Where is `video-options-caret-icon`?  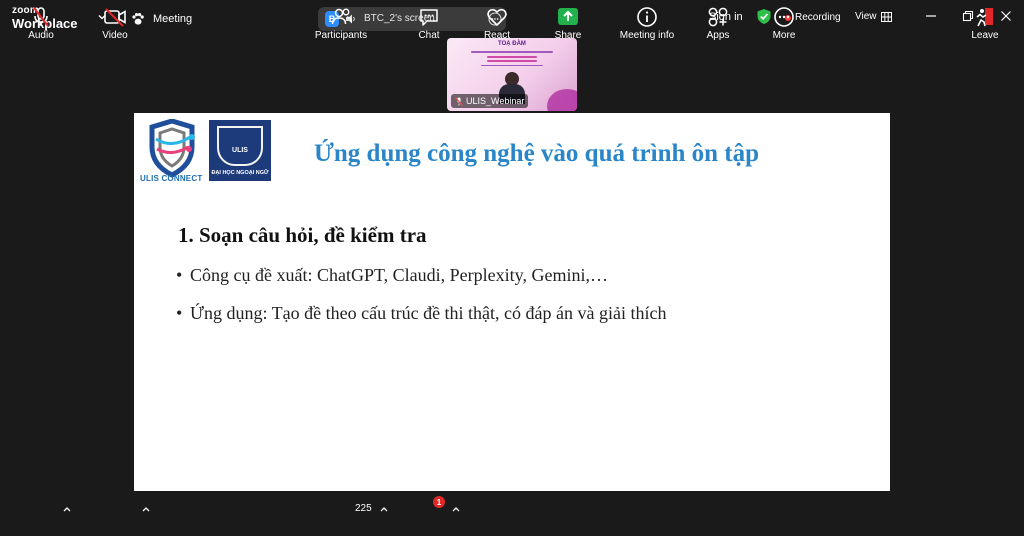
video-options-caret-icon is located at coordinates (146, 509).